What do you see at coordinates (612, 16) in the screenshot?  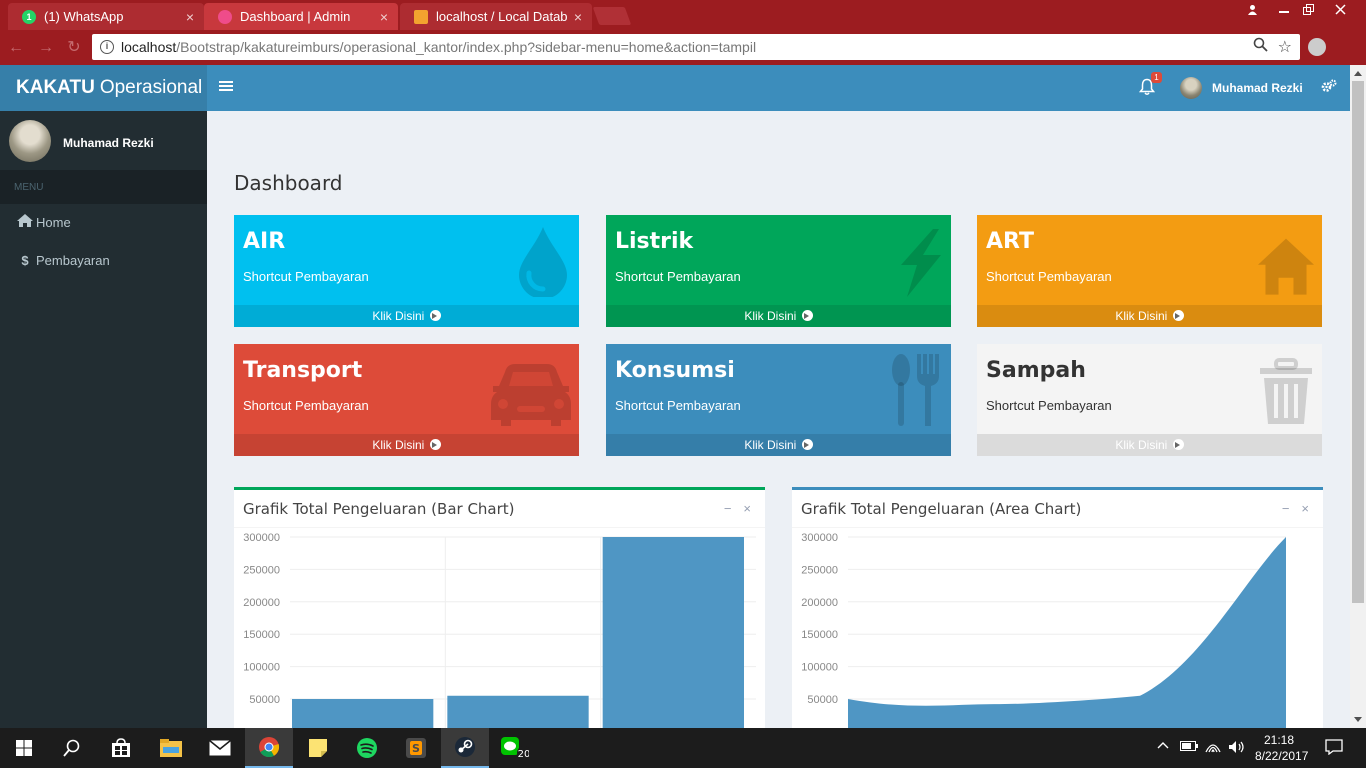 I see `new-tab-button` at bounding box center [612, 16].